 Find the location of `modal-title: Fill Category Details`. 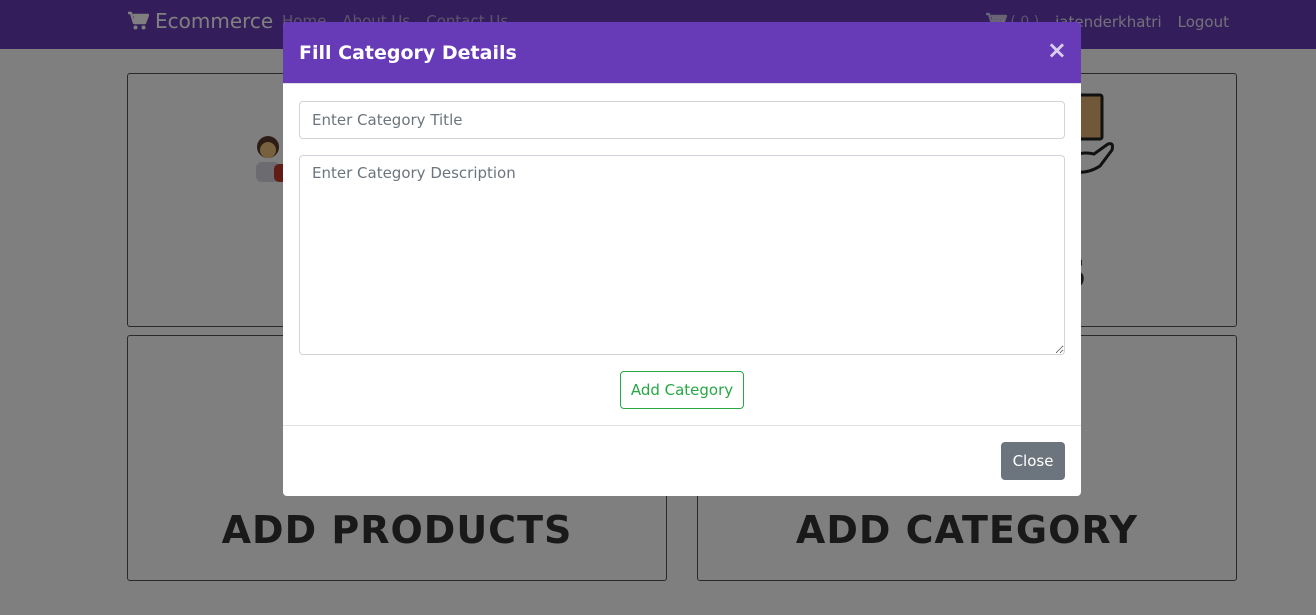

modal-title: Fill Category Details is located at coordinates (408, 53).